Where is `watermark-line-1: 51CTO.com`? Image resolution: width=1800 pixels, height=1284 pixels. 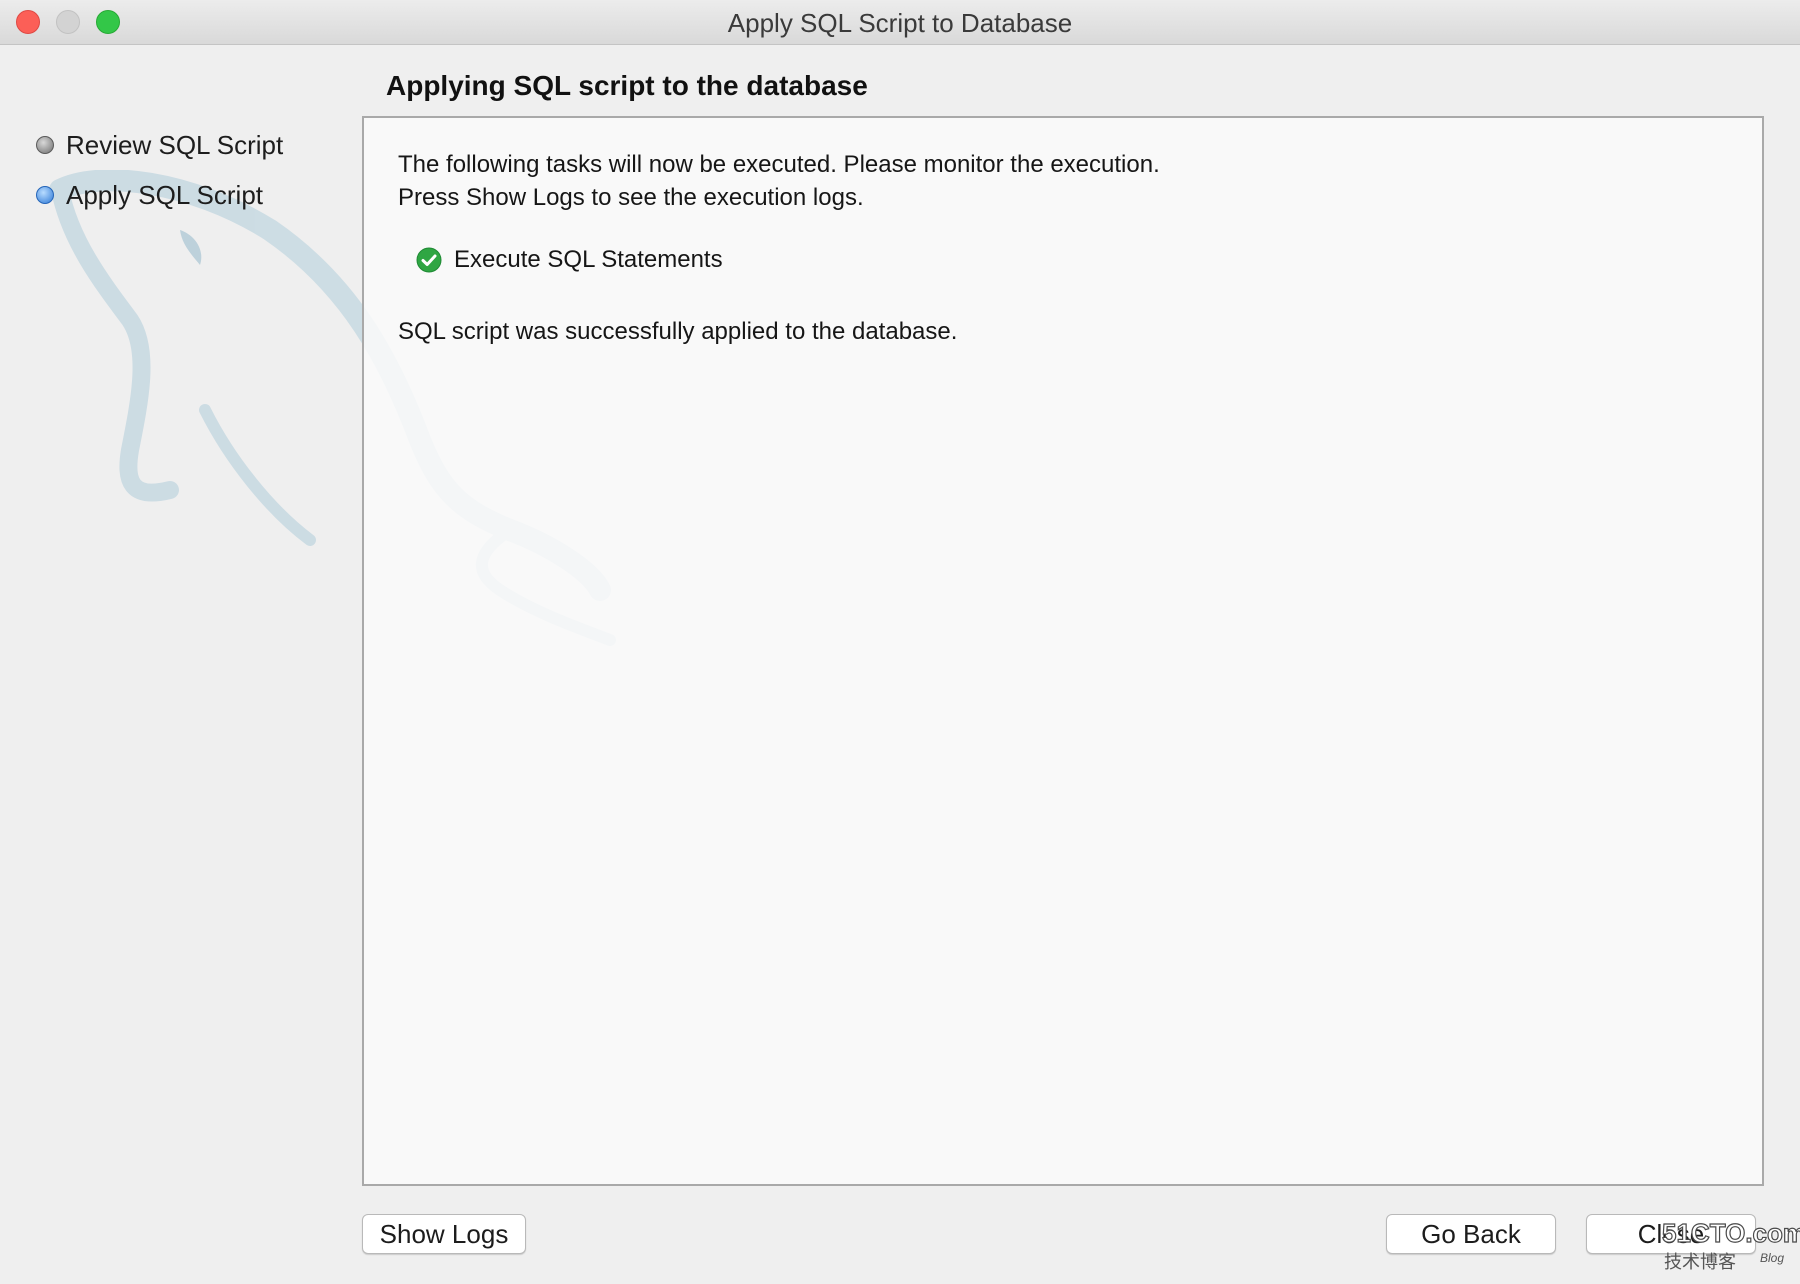
watermark-line-1: 51CTO.com is located at coordinates (1731, 1233).